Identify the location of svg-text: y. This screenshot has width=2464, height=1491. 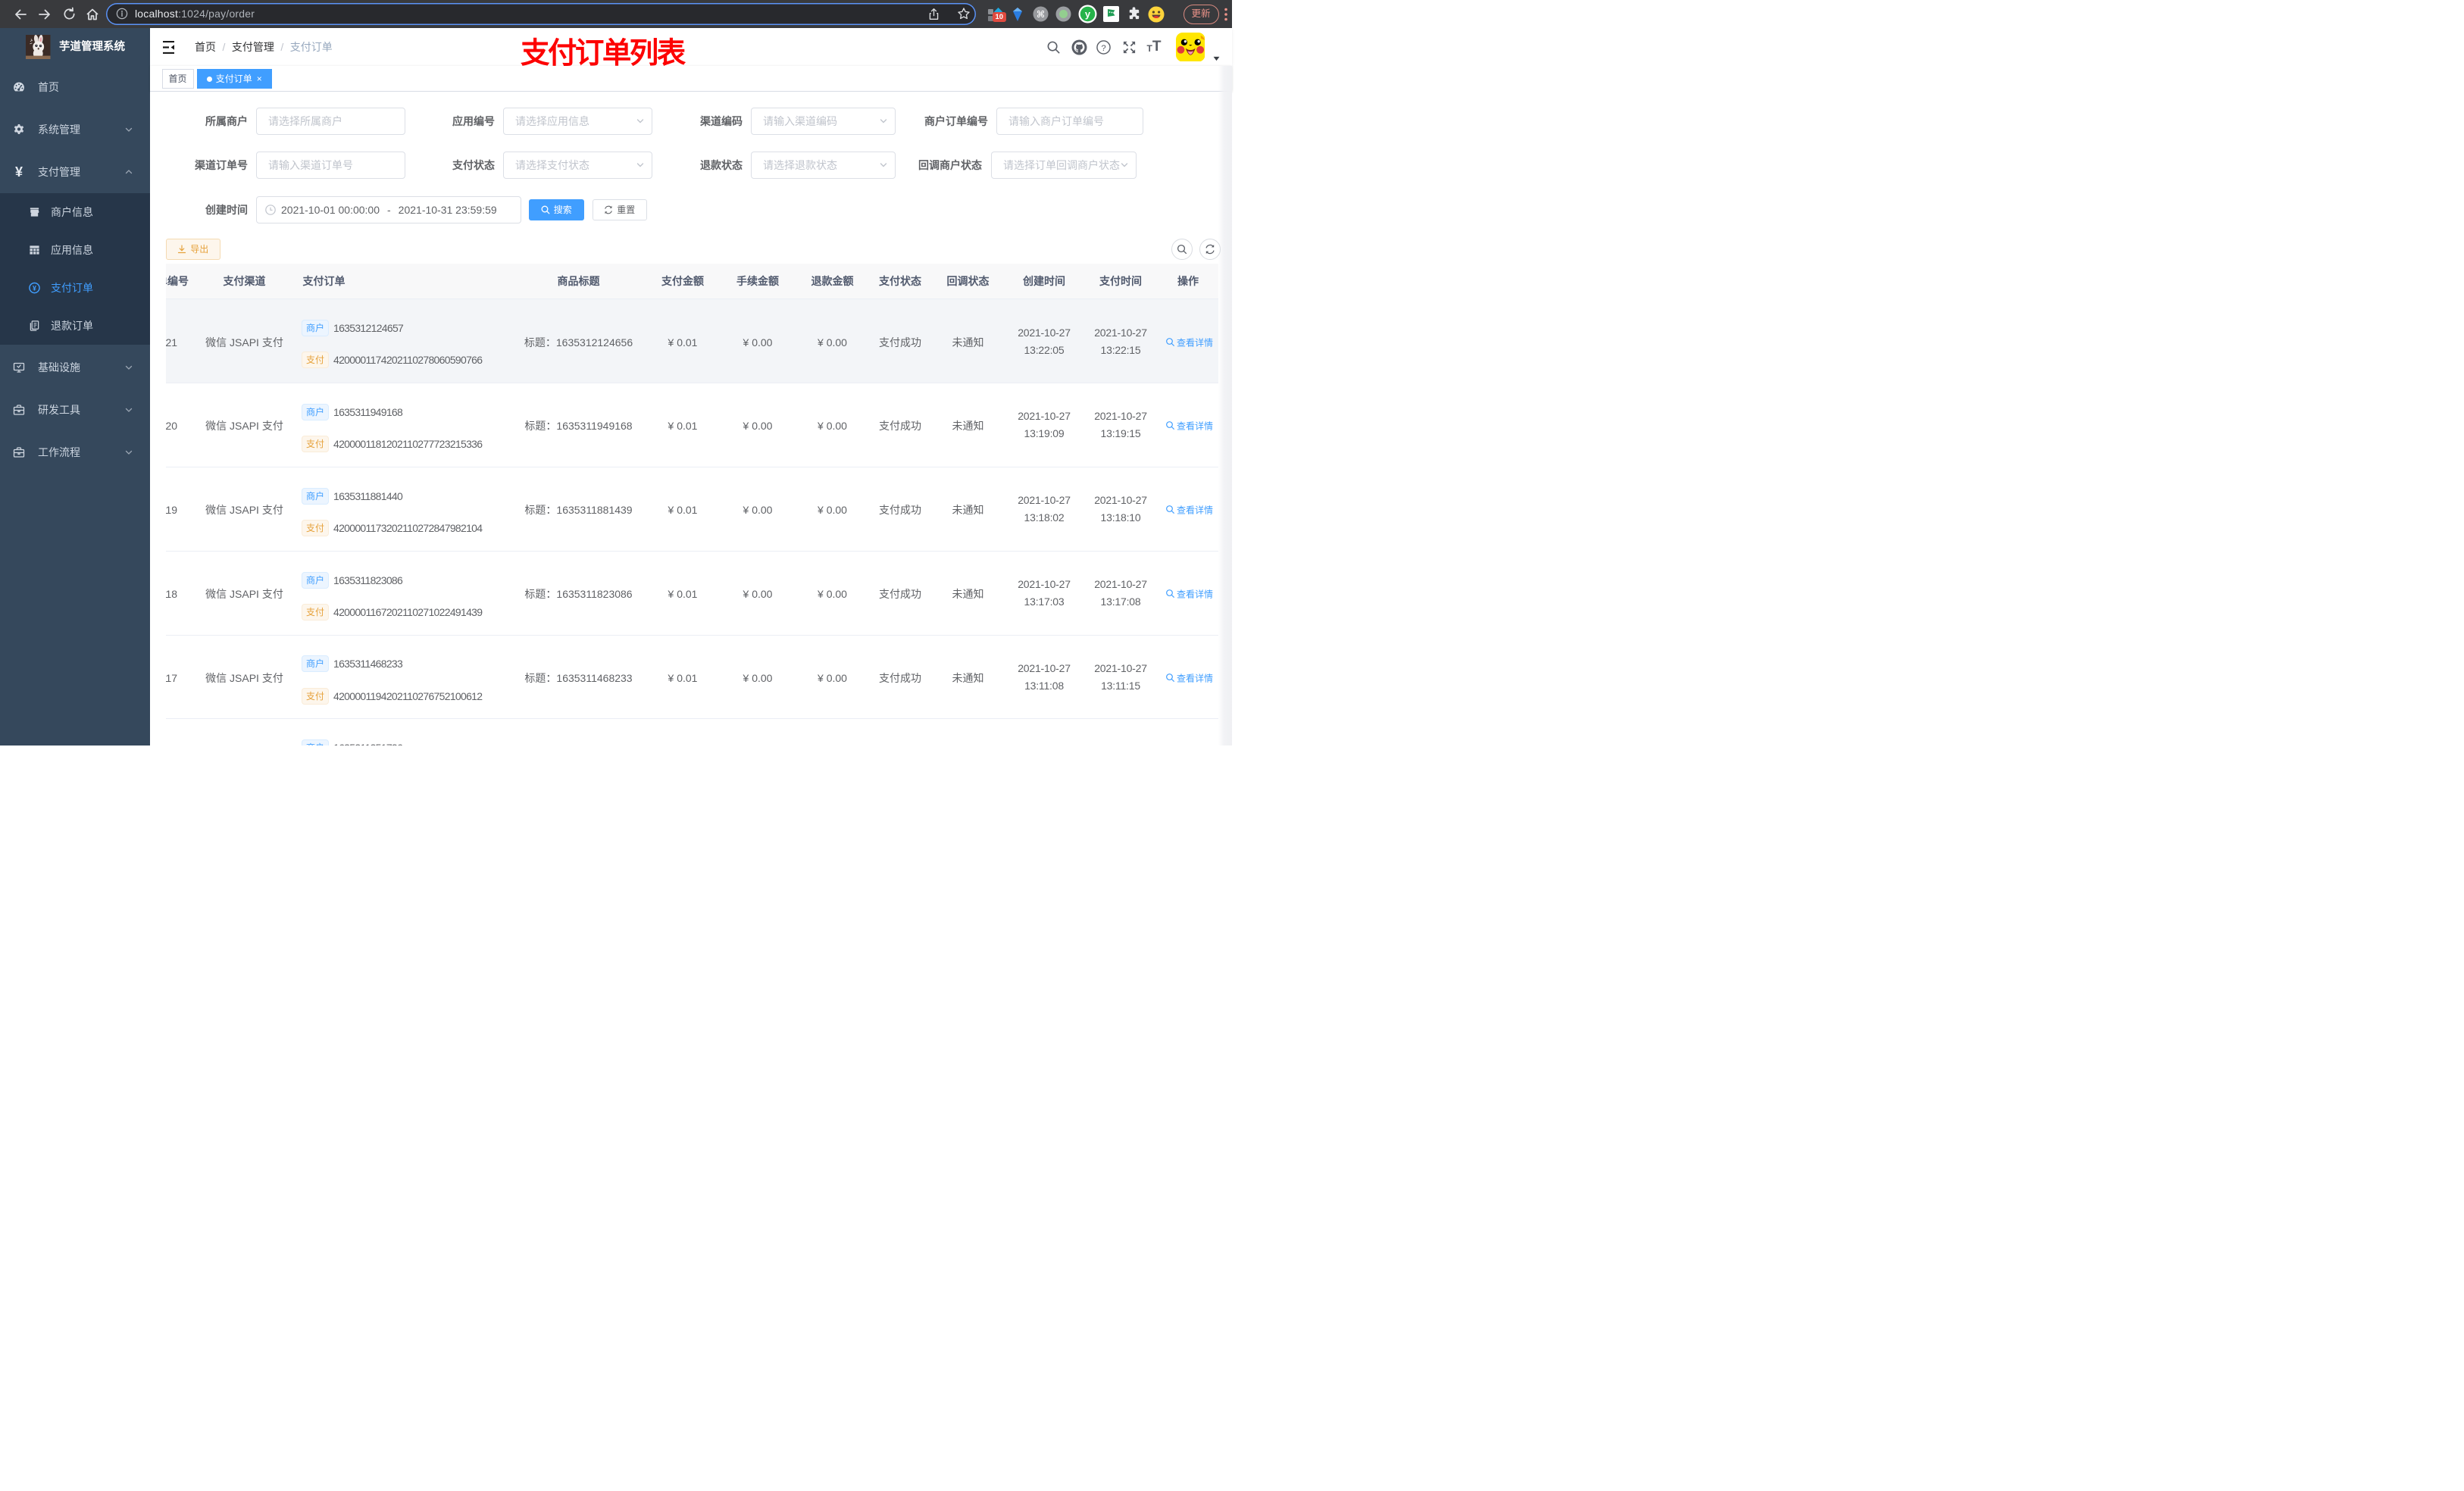
(1087, 14).